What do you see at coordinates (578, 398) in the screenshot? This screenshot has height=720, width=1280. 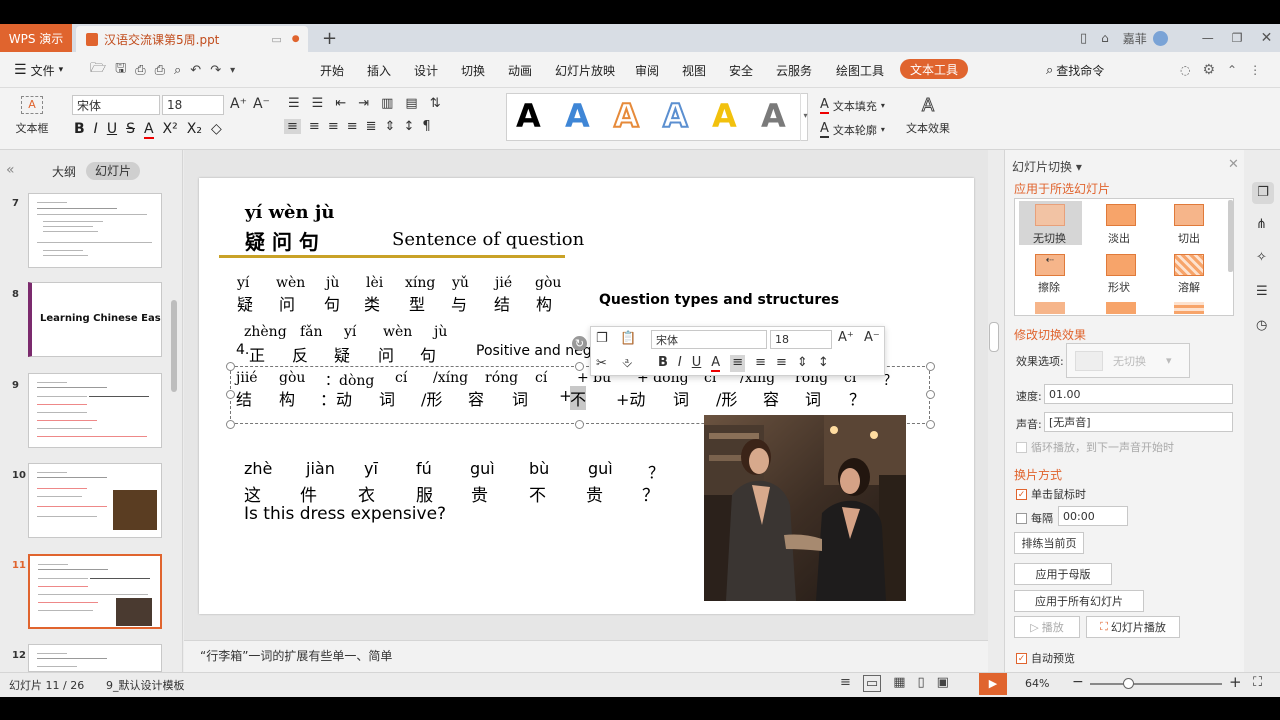 I see `selected-hanzi: 不` at bounding box center [578, 398].